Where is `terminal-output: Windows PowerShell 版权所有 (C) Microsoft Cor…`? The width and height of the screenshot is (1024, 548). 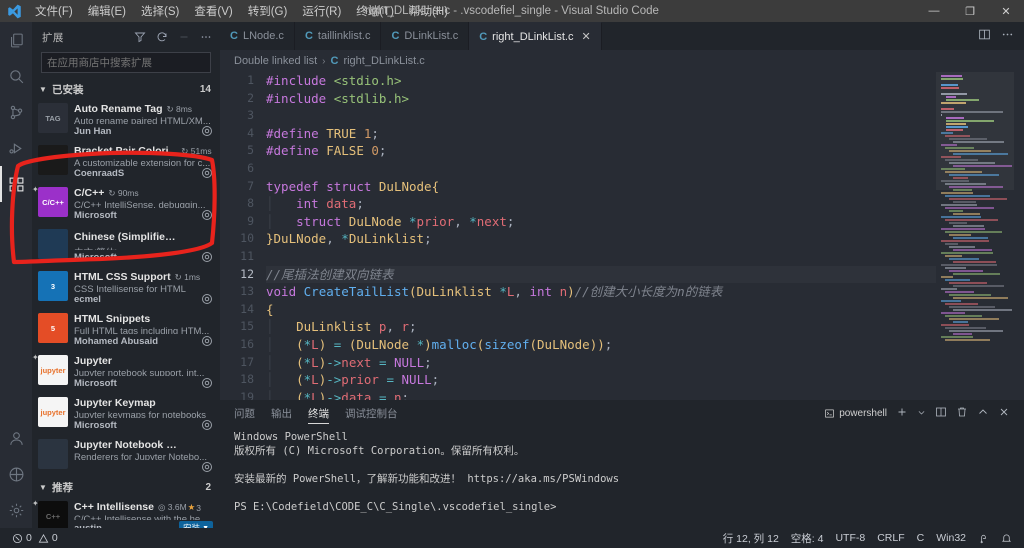
terminal-output: Windows PowerShell 版权所有 (C) Microsoft Cor… is located at coordinates (622, 477).